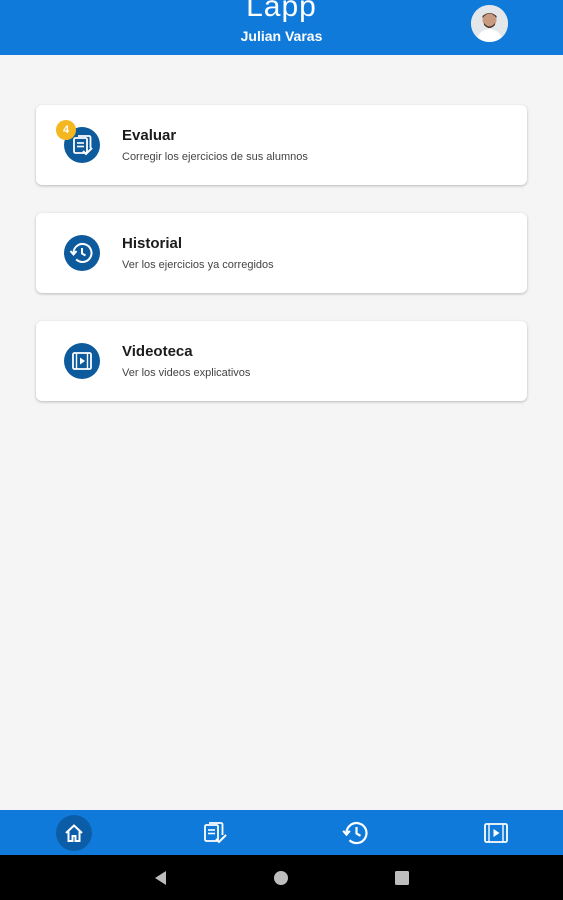 This screenshot has width=563, height=900. I want to click on nav-historial-button, so click(356, 833).